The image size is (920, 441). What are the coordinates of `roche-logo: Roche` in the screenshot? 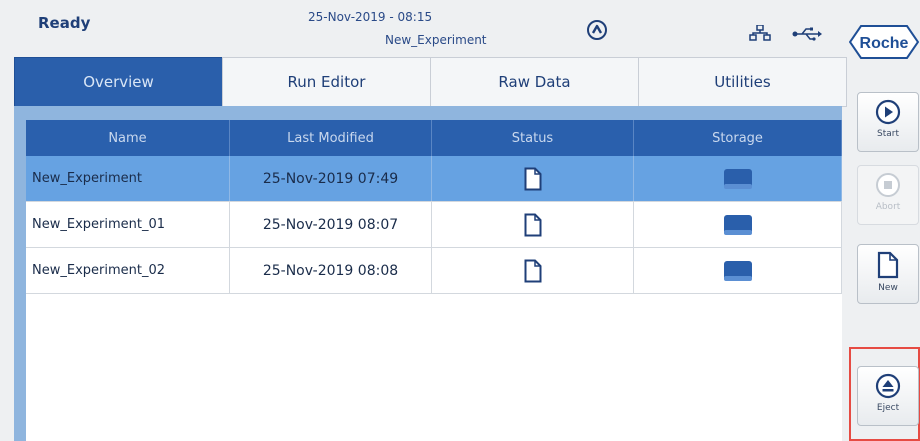 It's located at (884, 42).